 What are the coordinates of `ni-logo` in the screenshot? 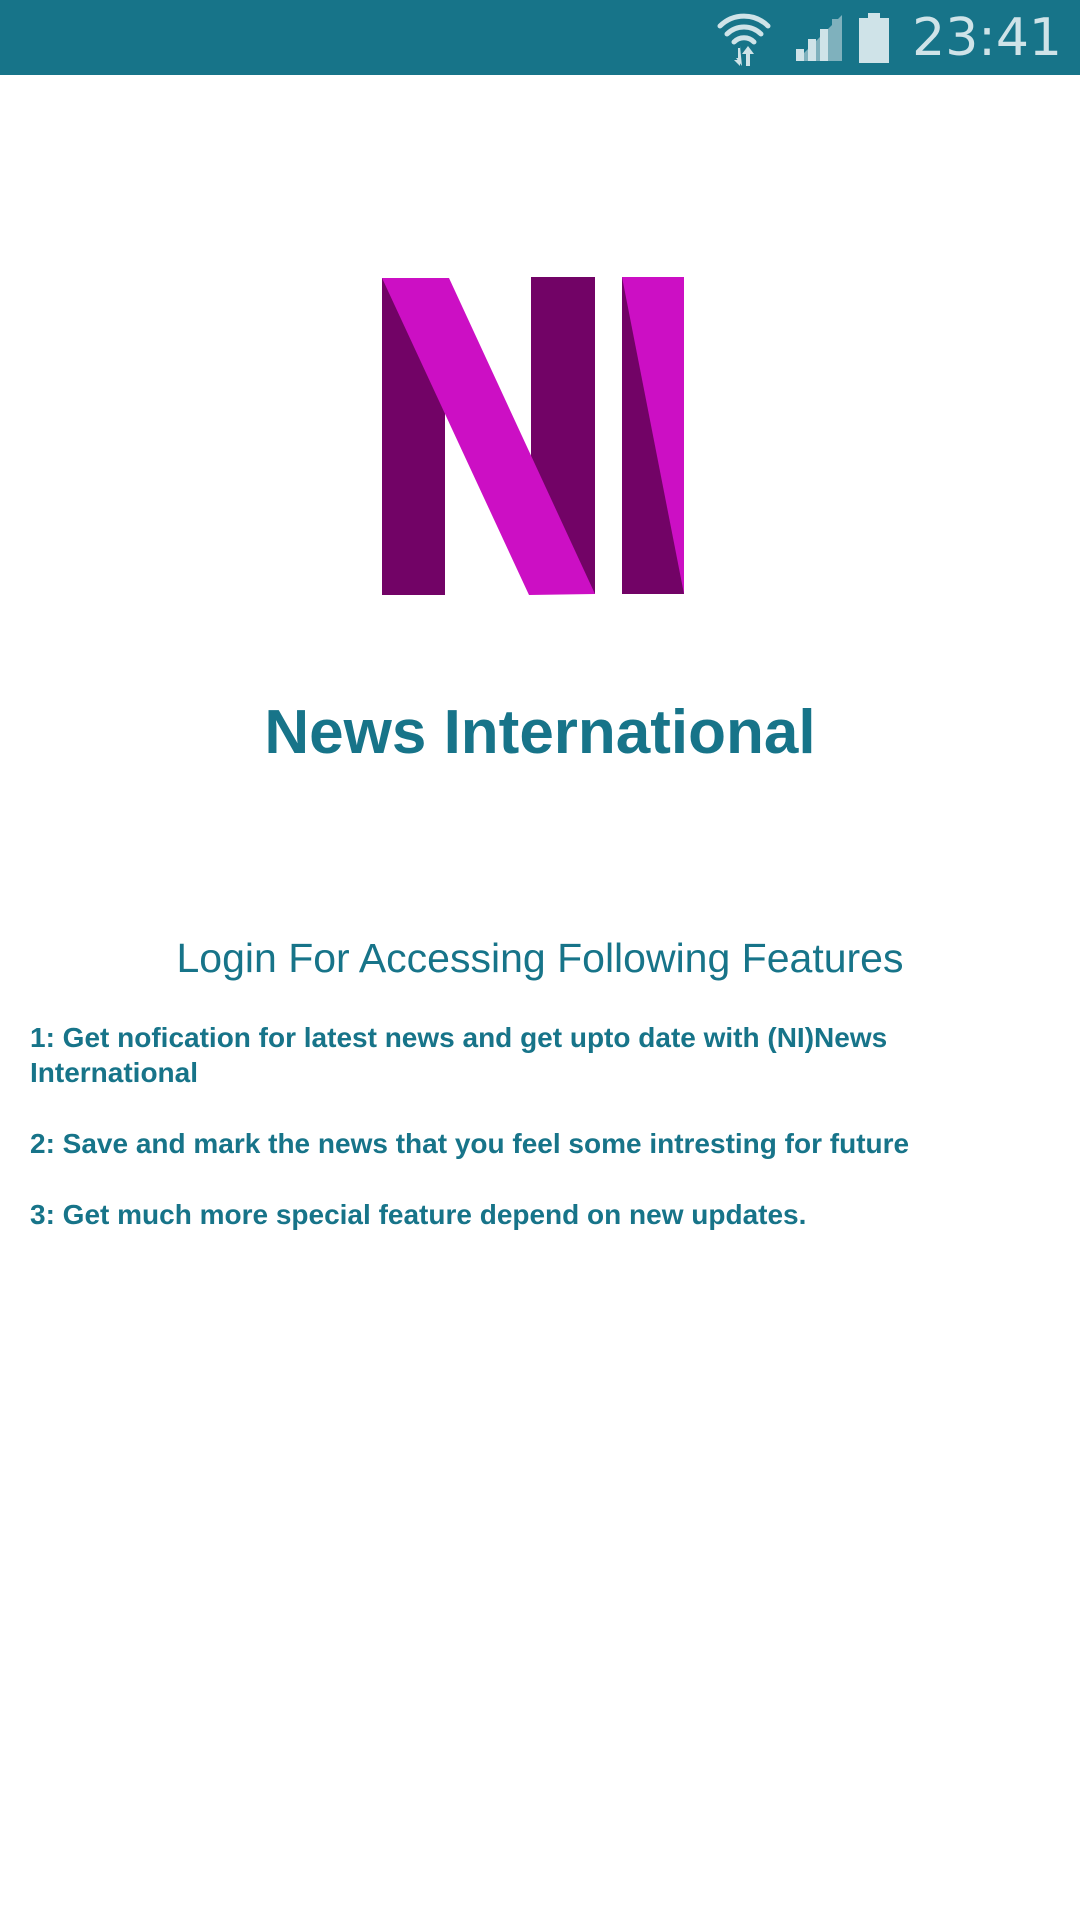 It's located at (534, 436).